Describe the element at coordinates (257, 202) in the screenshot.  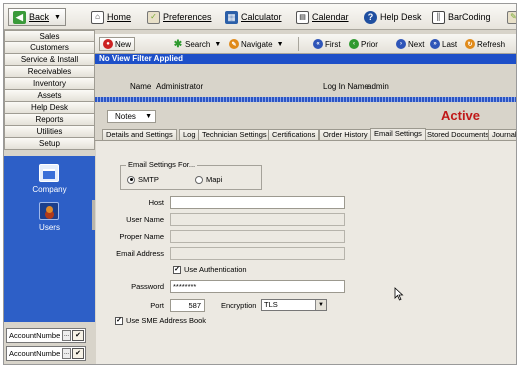
I see `host-input` at that location.